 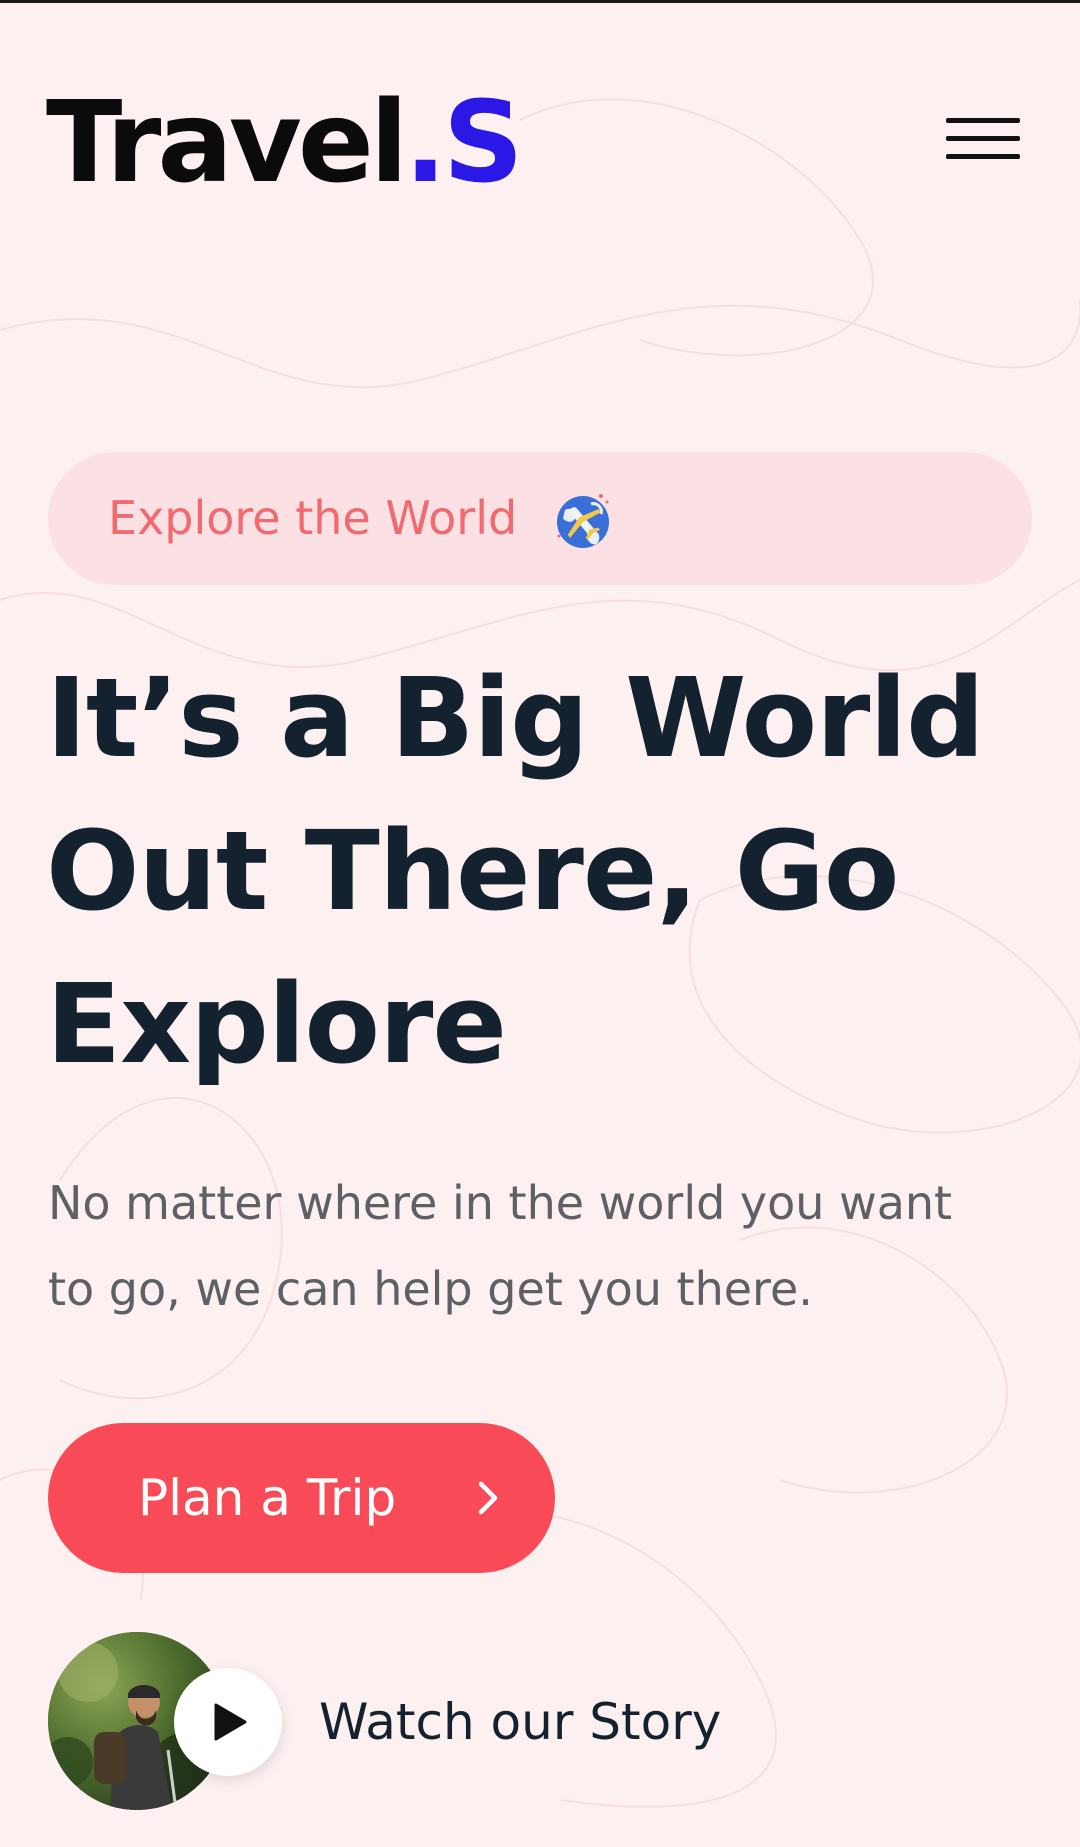 I want to click on headline-line: It’s a Big World, so click(x=515, y=718).